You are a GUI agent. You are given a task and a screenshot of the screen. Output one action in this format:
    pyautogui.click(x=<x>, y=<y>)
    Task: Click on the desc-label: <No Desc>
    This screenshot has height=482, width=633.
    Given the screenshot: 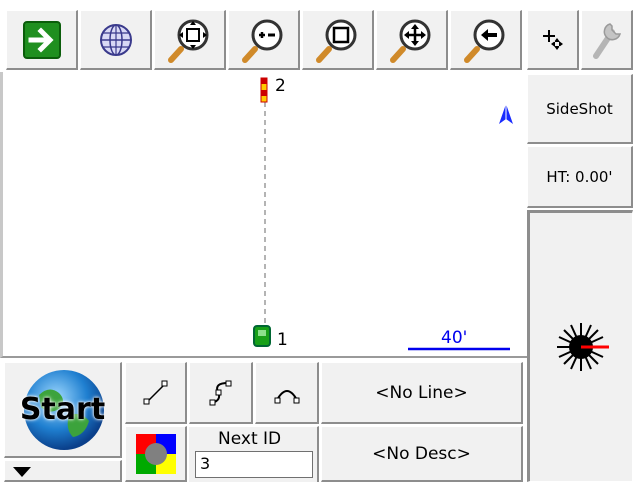 What is the action you would take?
    pyautogui.click(x=421, y=453)
    